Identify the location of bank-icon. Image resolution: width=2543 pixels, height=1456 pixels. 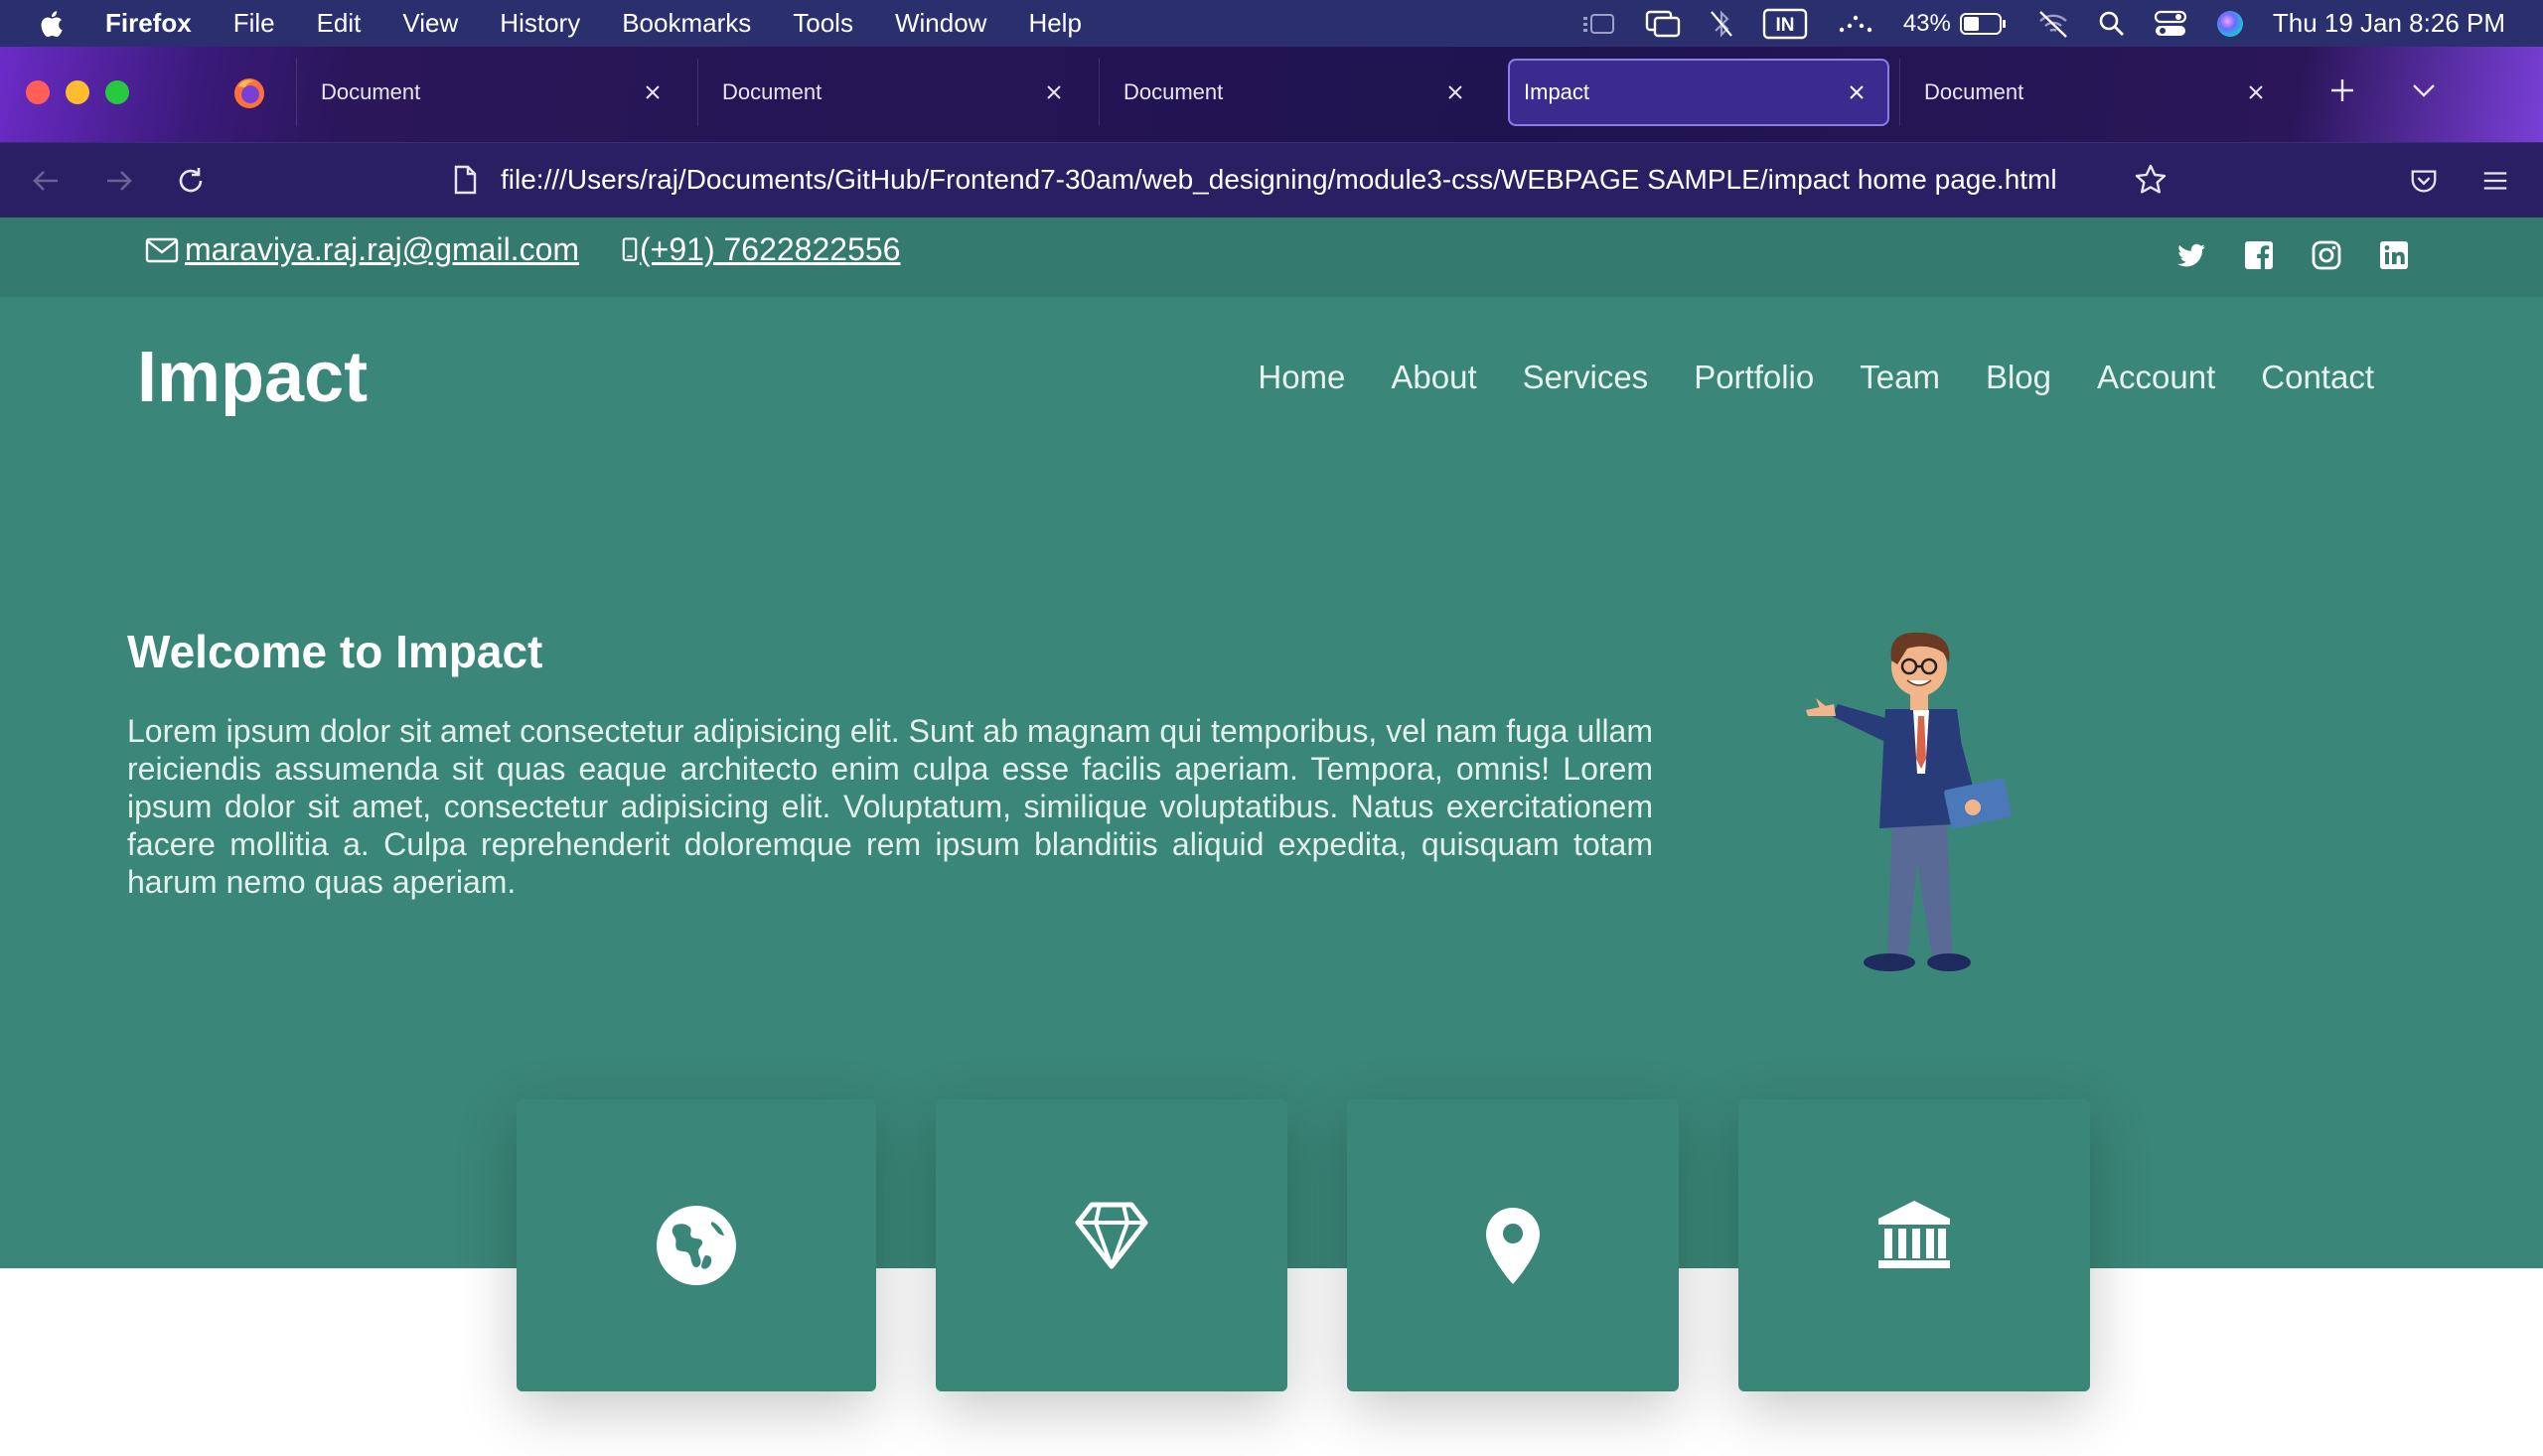
(1914, 1235).